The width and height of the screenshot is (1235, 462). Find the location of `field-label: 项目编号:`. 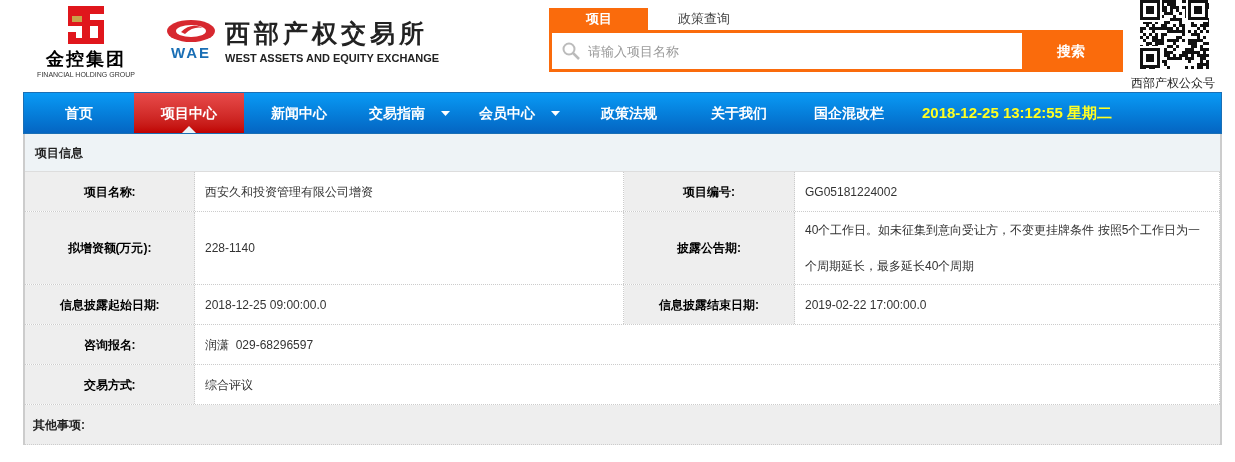

field-label: 项目编号: is located at coordinates (709, 192).